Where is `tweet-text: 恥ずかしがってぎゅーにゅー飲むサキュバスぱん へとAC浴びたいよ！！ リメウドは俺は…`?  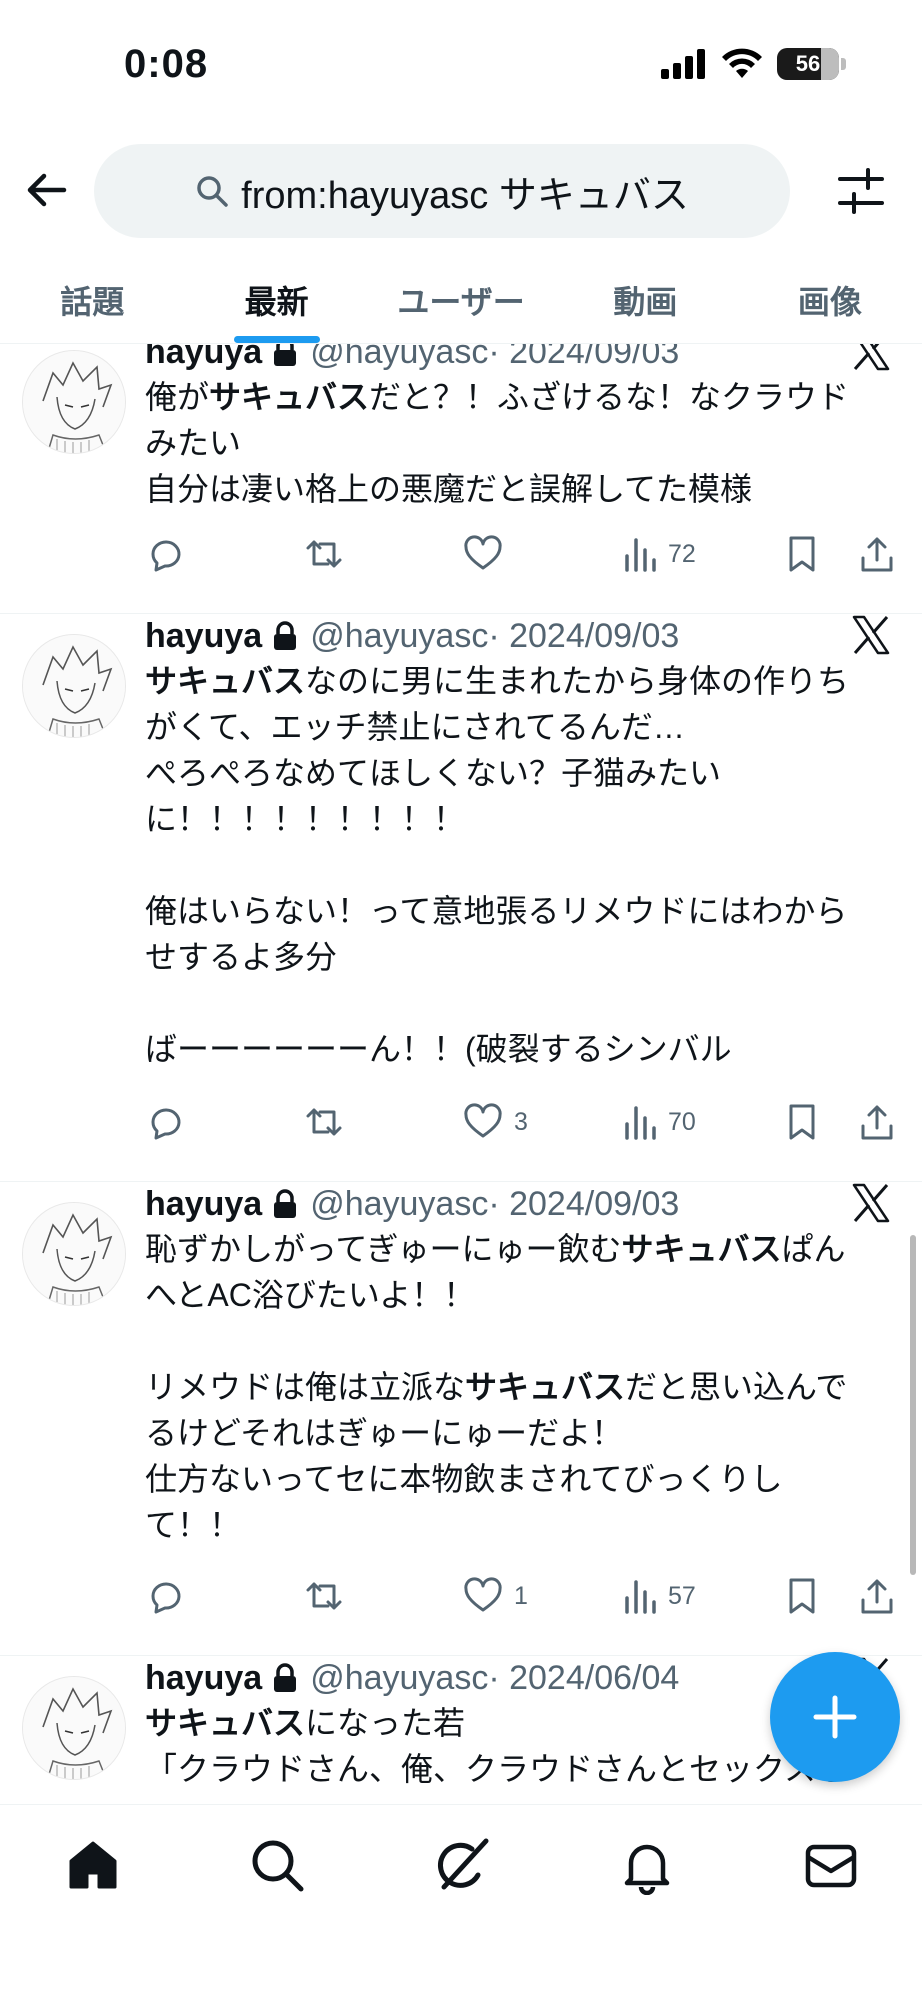 tweet-text: 恥ずかしがってぎゅーにゅー飲むサキュバスぱん へとAC浴びたいよ！！ リメウドは俺は… is located at coordinates (518, 1387).